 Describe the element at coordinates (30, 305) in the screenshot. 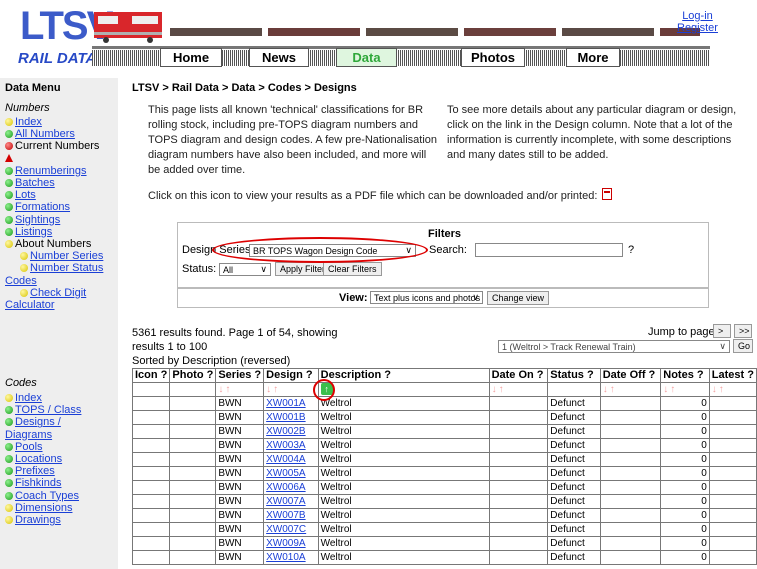

I see `sidebar-item-numbers-calculator: Calculator` at that location.